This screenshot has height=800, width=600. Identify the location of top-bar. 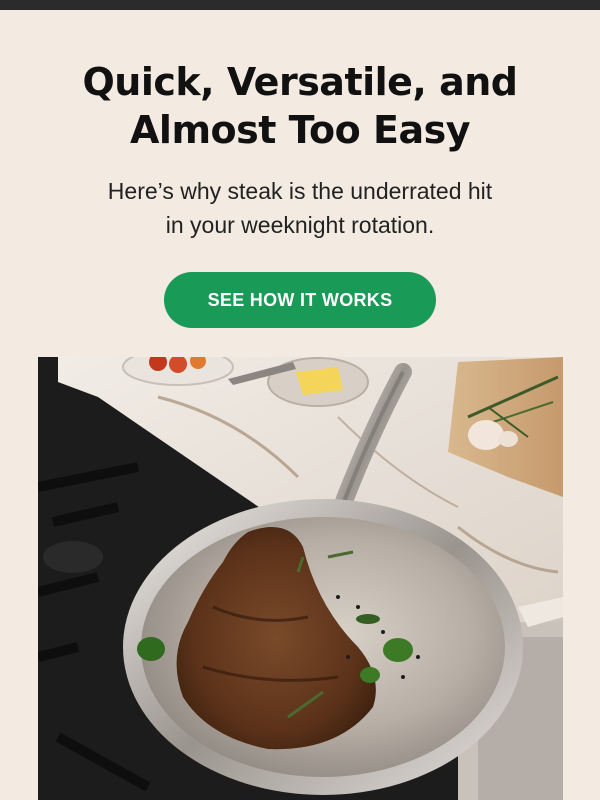
(300, 5).